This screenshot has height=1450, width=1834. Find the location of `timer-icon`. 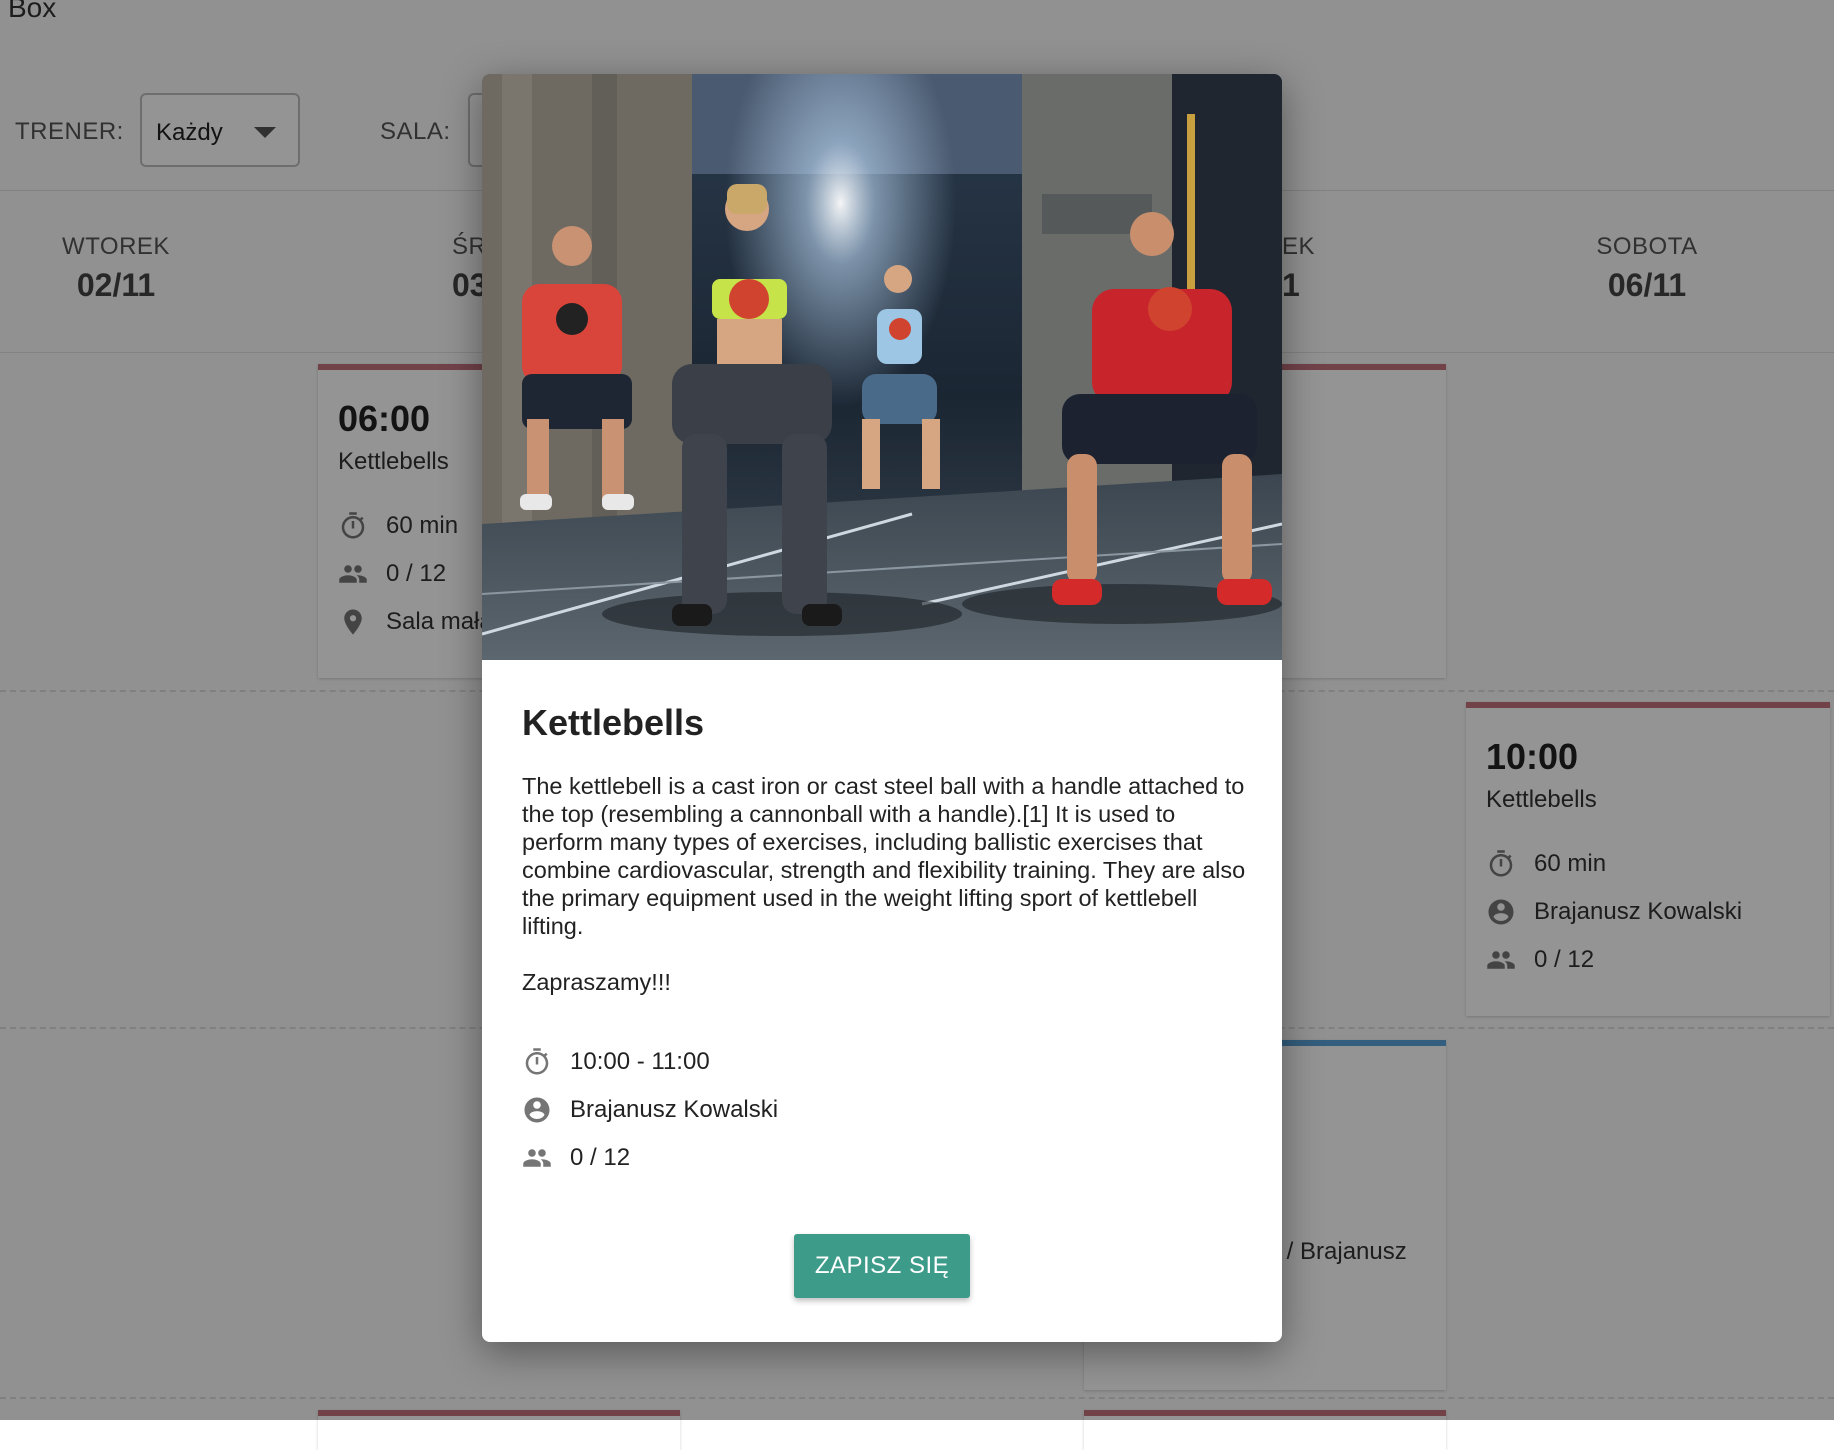

timer-icon is located at coordinates (537, 1061).